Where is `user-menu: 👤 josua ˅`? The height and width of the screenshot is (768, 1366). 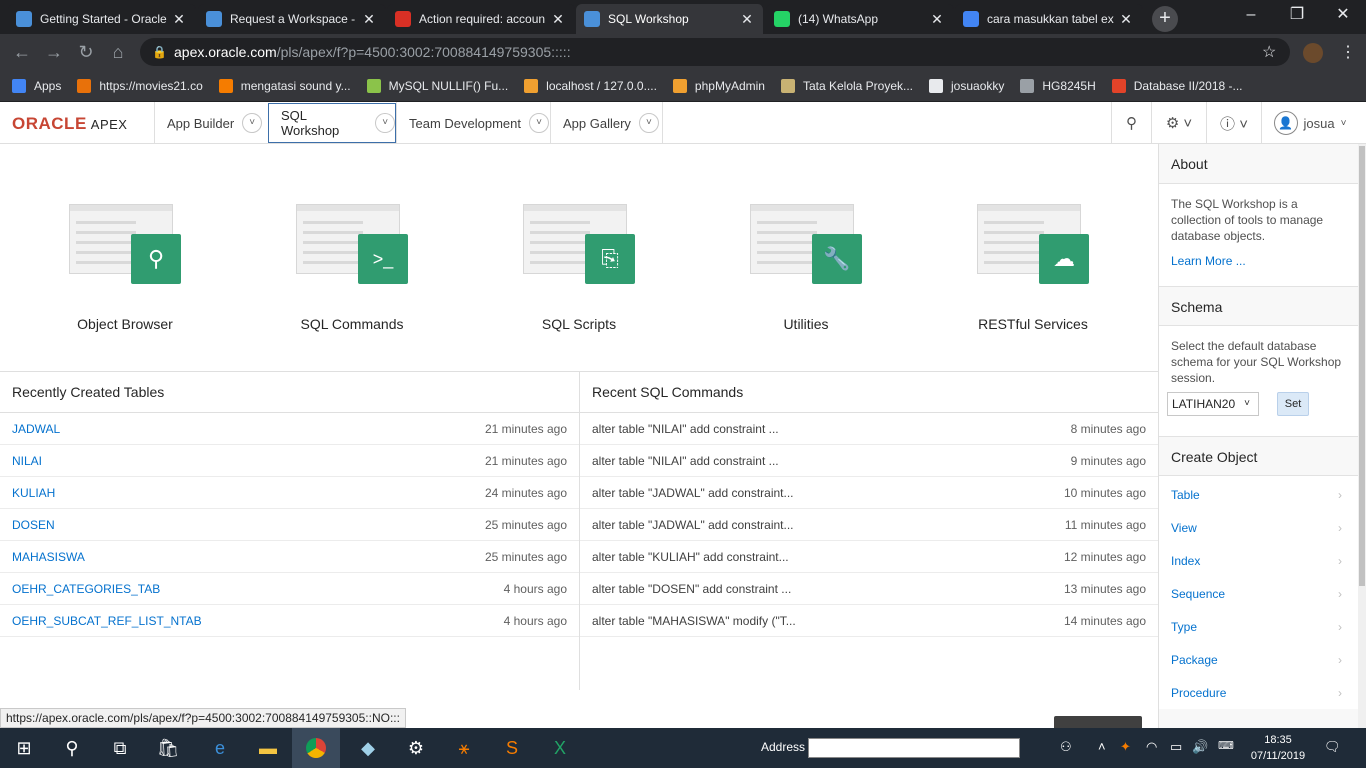 user-menu: 👤 josua ˅ is located at coordinates (1309, 123).